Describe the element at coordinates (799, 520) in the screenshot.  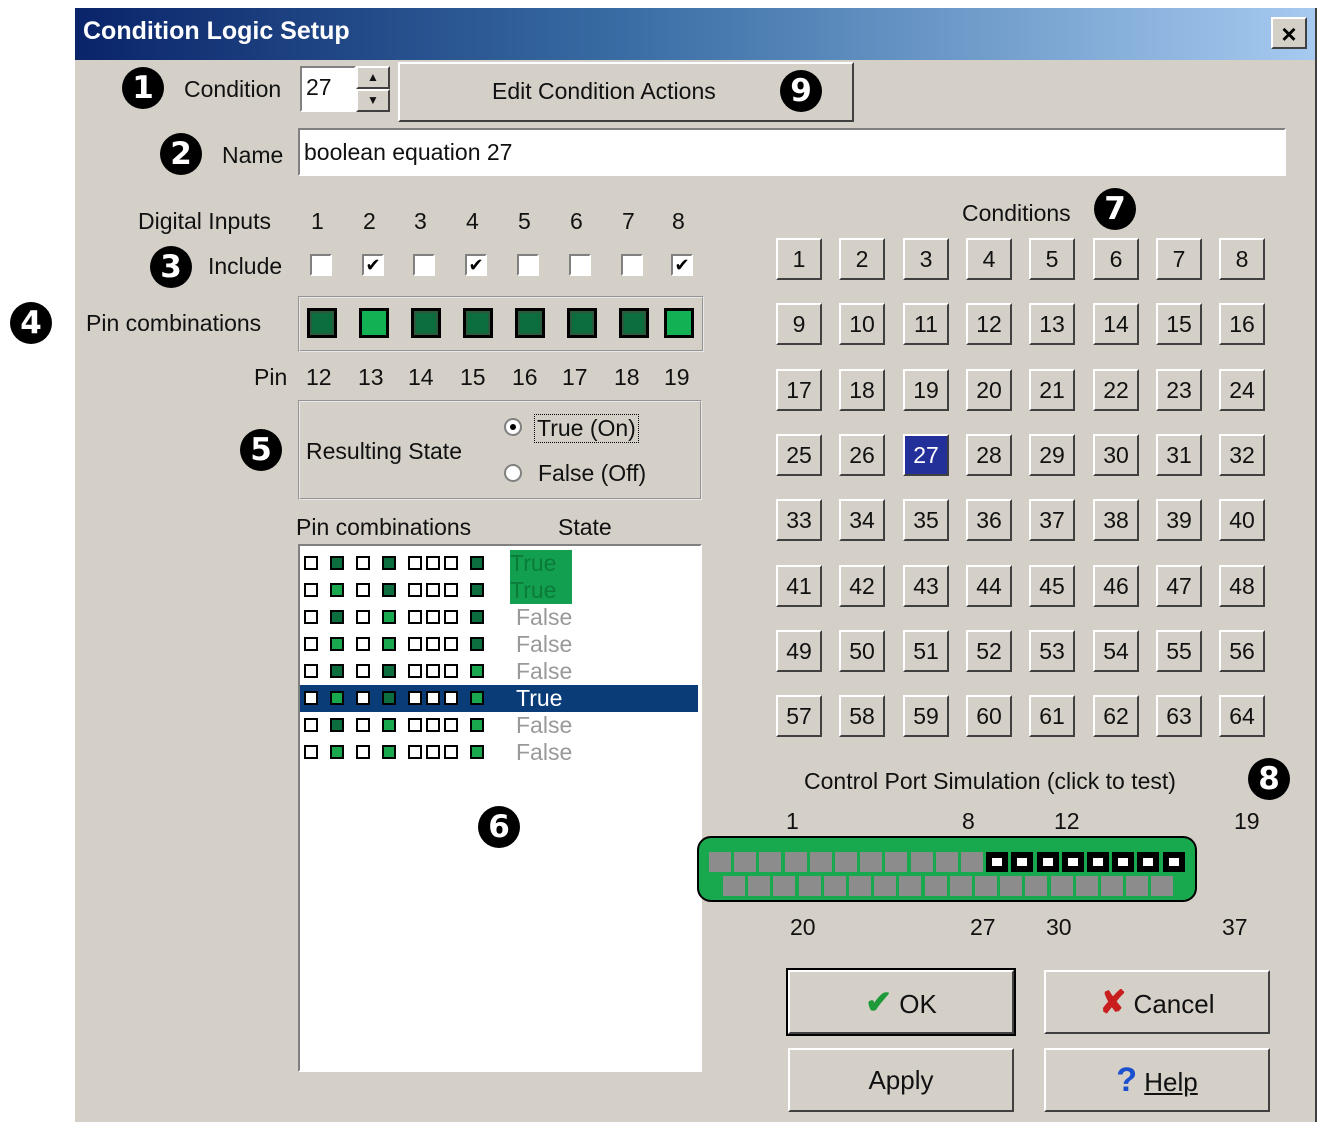
I see `condition-button-33: 33` at that location.